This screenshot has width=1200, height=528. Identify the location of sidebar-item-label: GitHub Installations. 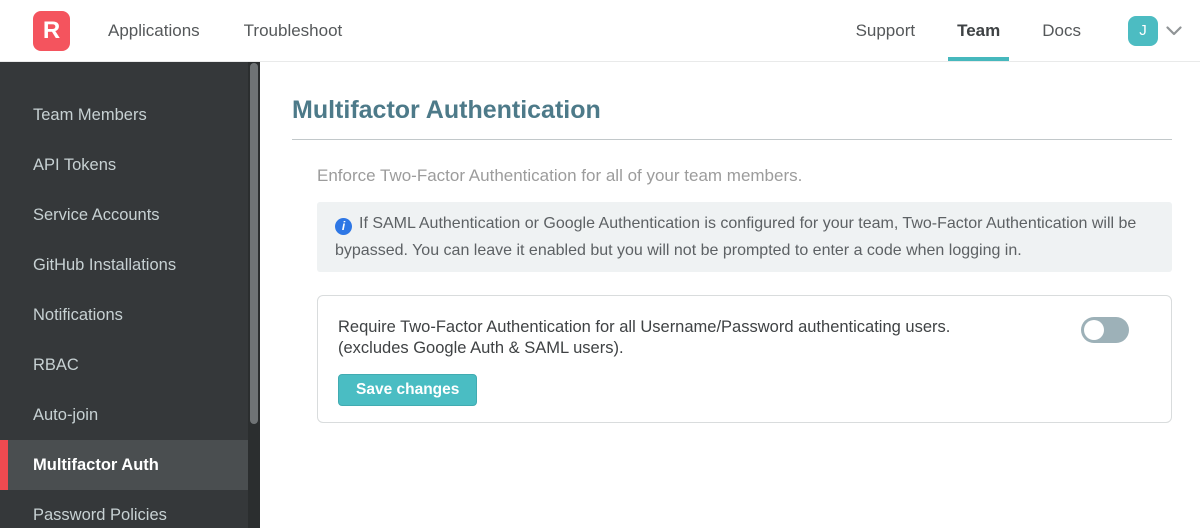
(105, 264).